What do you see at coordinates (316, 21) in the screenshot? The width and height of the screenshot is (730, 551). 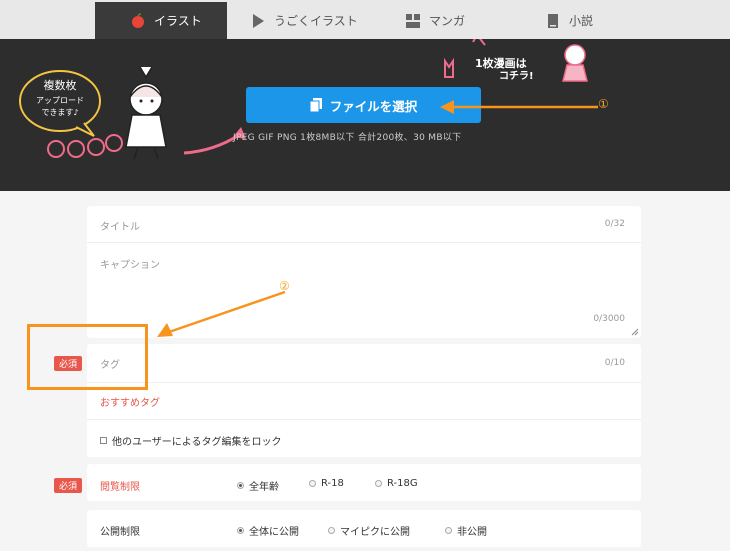 I see `tab-label: うごくイラスト` at bounding box center [316, 21].